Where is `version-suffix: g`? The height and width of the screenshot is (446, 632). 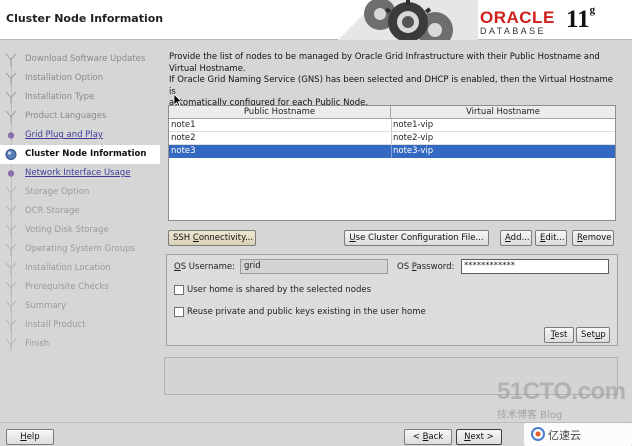
version-suffix: g is located at coordinates (592, 10).